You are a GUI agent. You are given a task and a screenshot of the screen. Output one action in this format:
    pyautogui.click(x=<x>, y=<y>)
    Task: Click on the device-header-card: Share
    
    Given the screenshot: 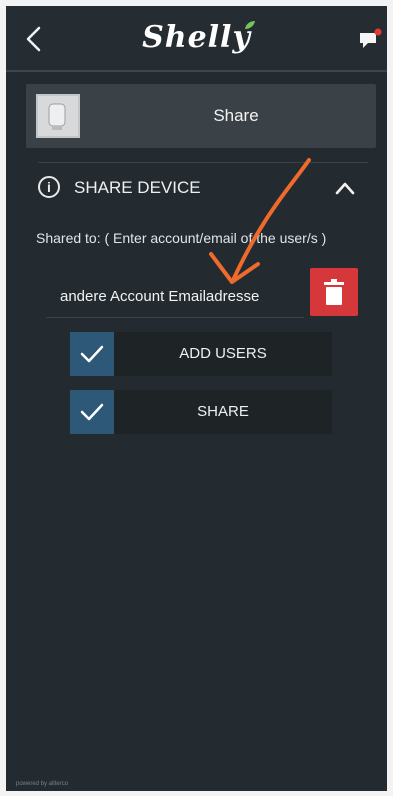 What is the action you would take?
    pyautogui.click(x=201, y=116)
    